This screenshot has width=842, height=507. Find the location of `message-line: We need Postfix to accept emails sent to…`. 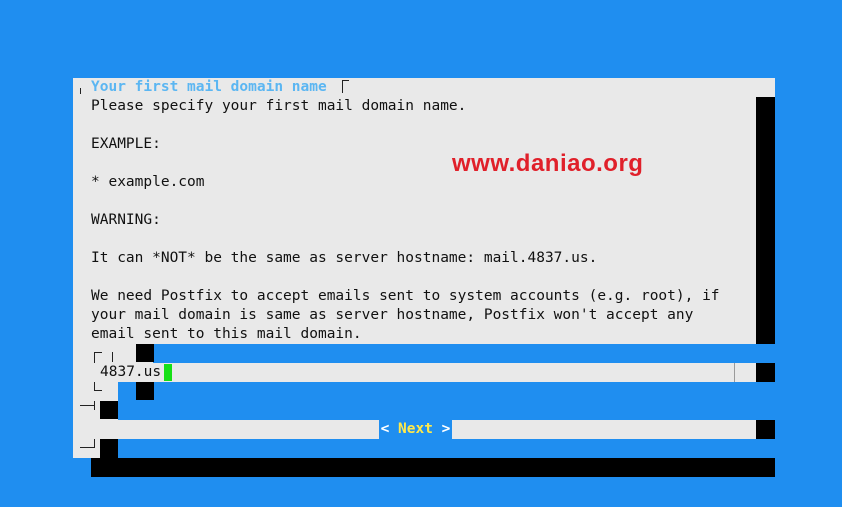

message-line: We need Postfix to accept emails sent to… is located at coordinates (405, 296).